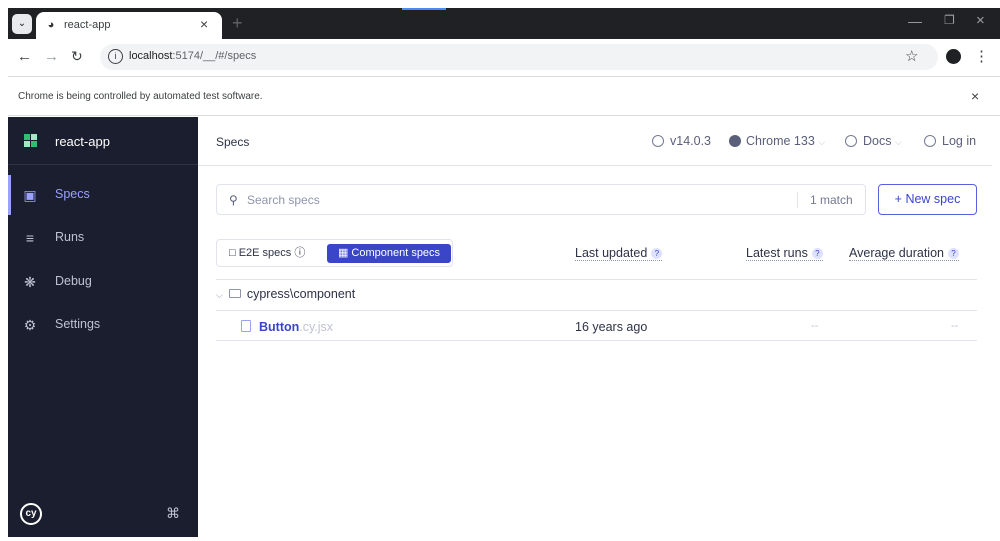 This screenshot has height=541, width=1000. Describe the element at coordinates (103, 238) in the screenshot. I see `sidebar-item-runs: ≡ Runs` at that location.